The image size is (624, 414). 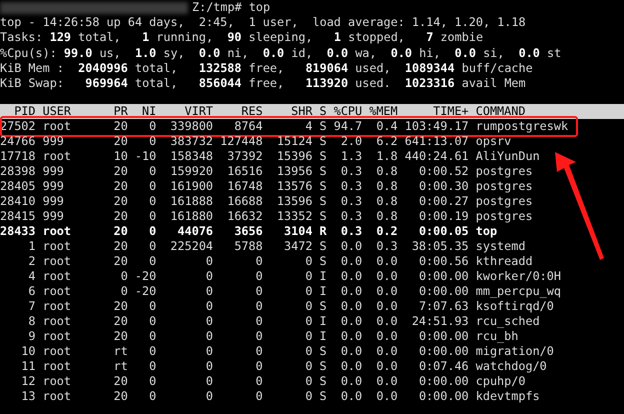 What do you see at coordinates (244, 172) in the screenshot?
I see `table-cell-text: 16516` at bounding box center [244, 172].